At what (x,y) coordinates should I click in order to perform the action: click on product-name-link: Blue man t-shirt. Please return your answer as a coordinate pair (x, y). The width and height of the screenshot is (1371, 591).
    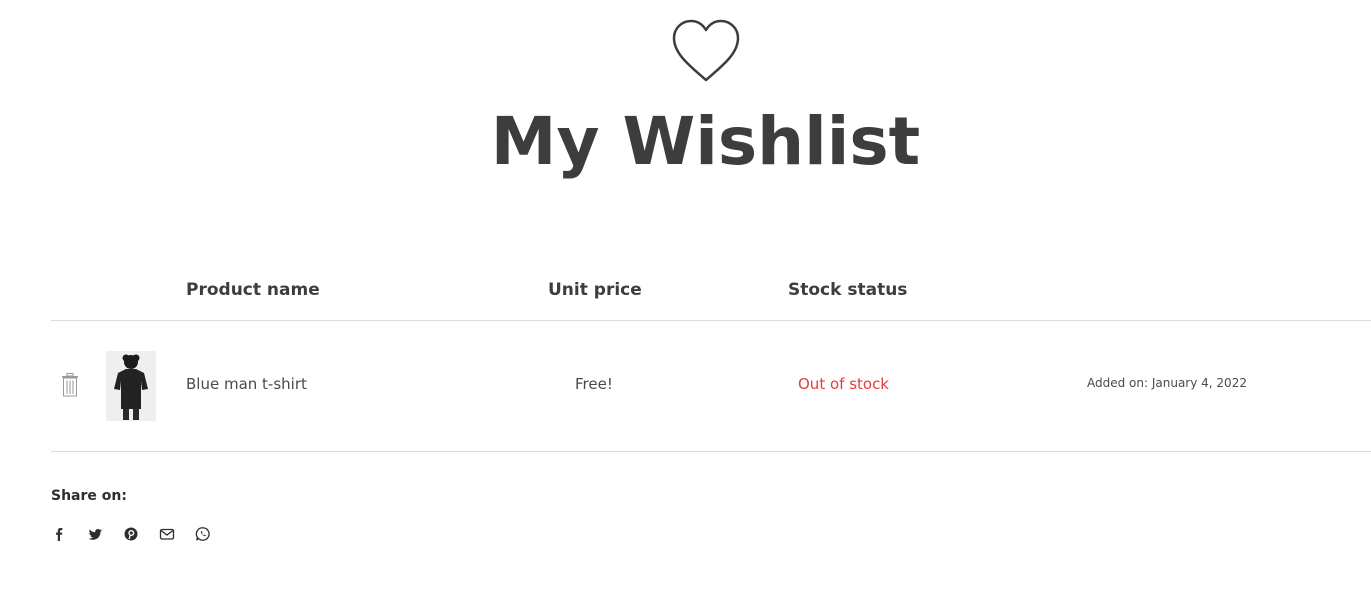
    Looking at the image, I should click on (246, 384).